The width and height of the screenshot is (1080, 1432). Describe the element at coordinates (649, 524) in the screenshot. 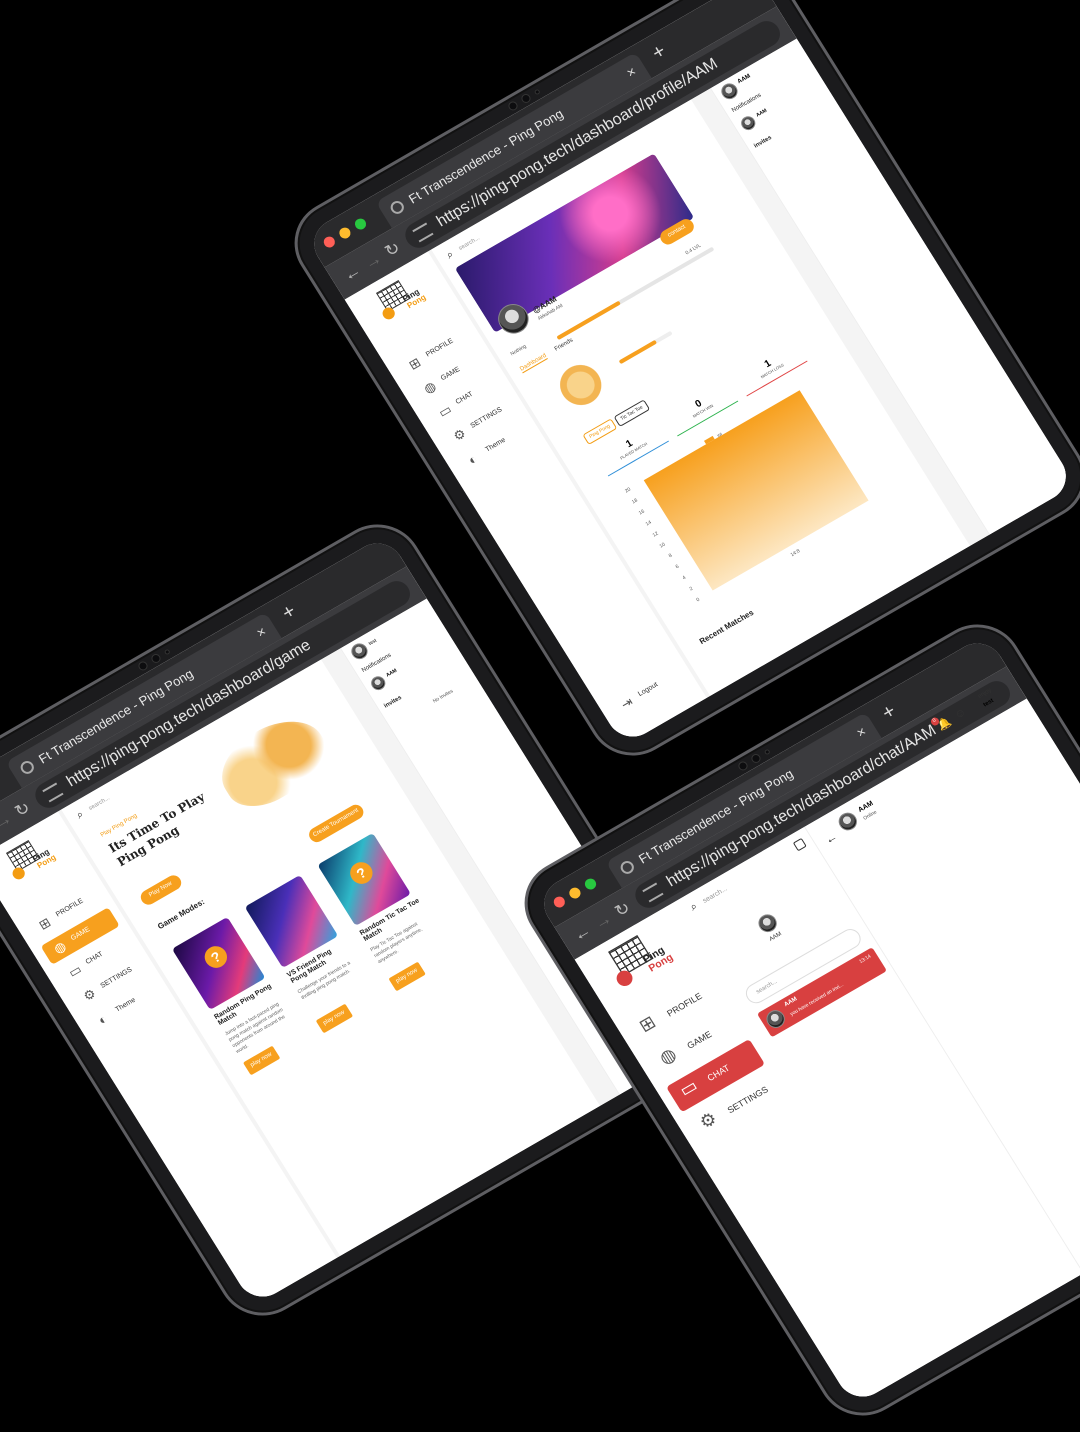

I see `y-tick-label: 14` at that location.